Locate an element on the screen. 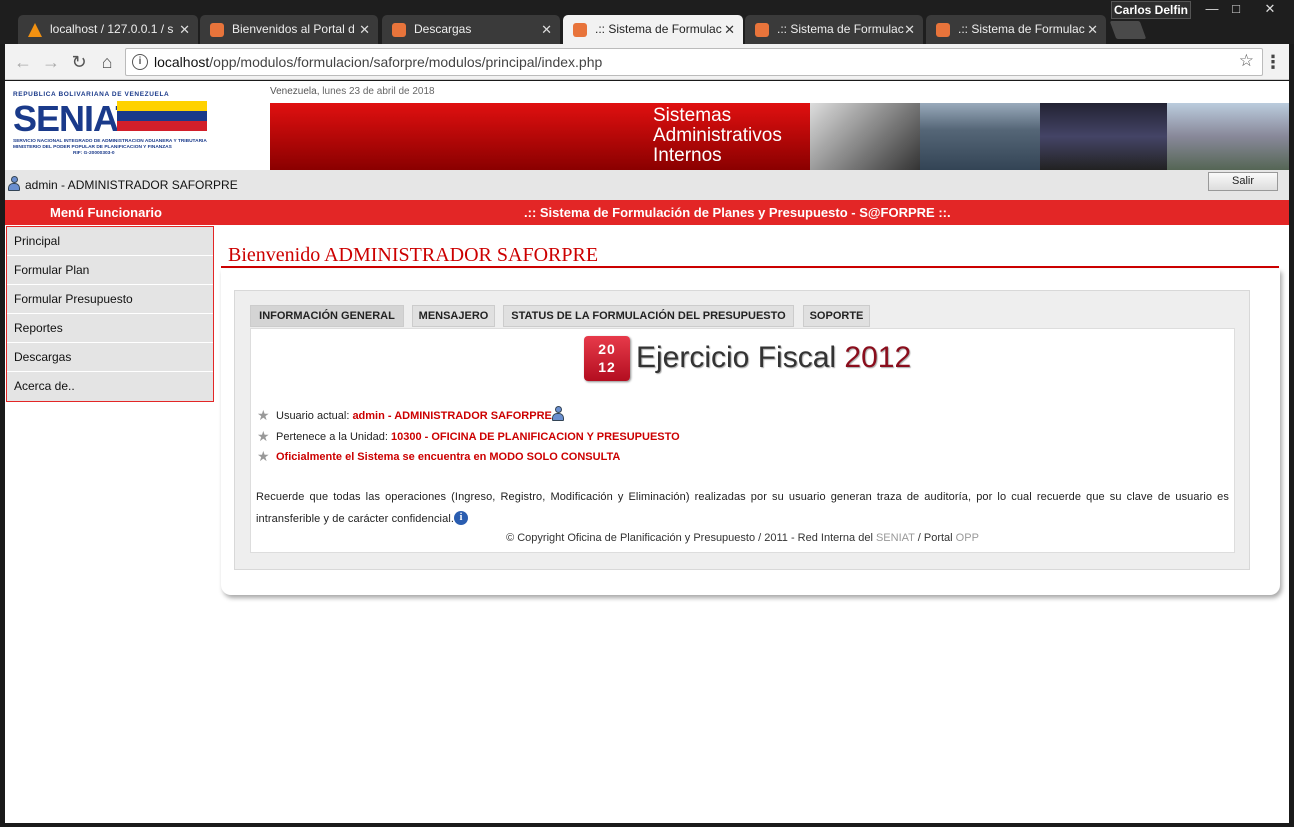 The image size is (1294, 827). profile-button: Carlos Delfin is located at coordinates (1151, 10).